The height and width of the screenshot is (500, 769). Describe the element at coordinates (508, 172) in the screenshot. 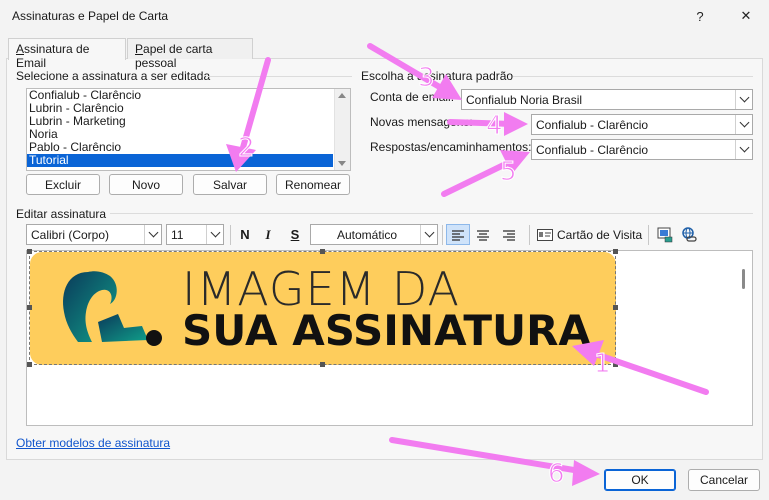

I see `annotation-number-5: 5` at that location.